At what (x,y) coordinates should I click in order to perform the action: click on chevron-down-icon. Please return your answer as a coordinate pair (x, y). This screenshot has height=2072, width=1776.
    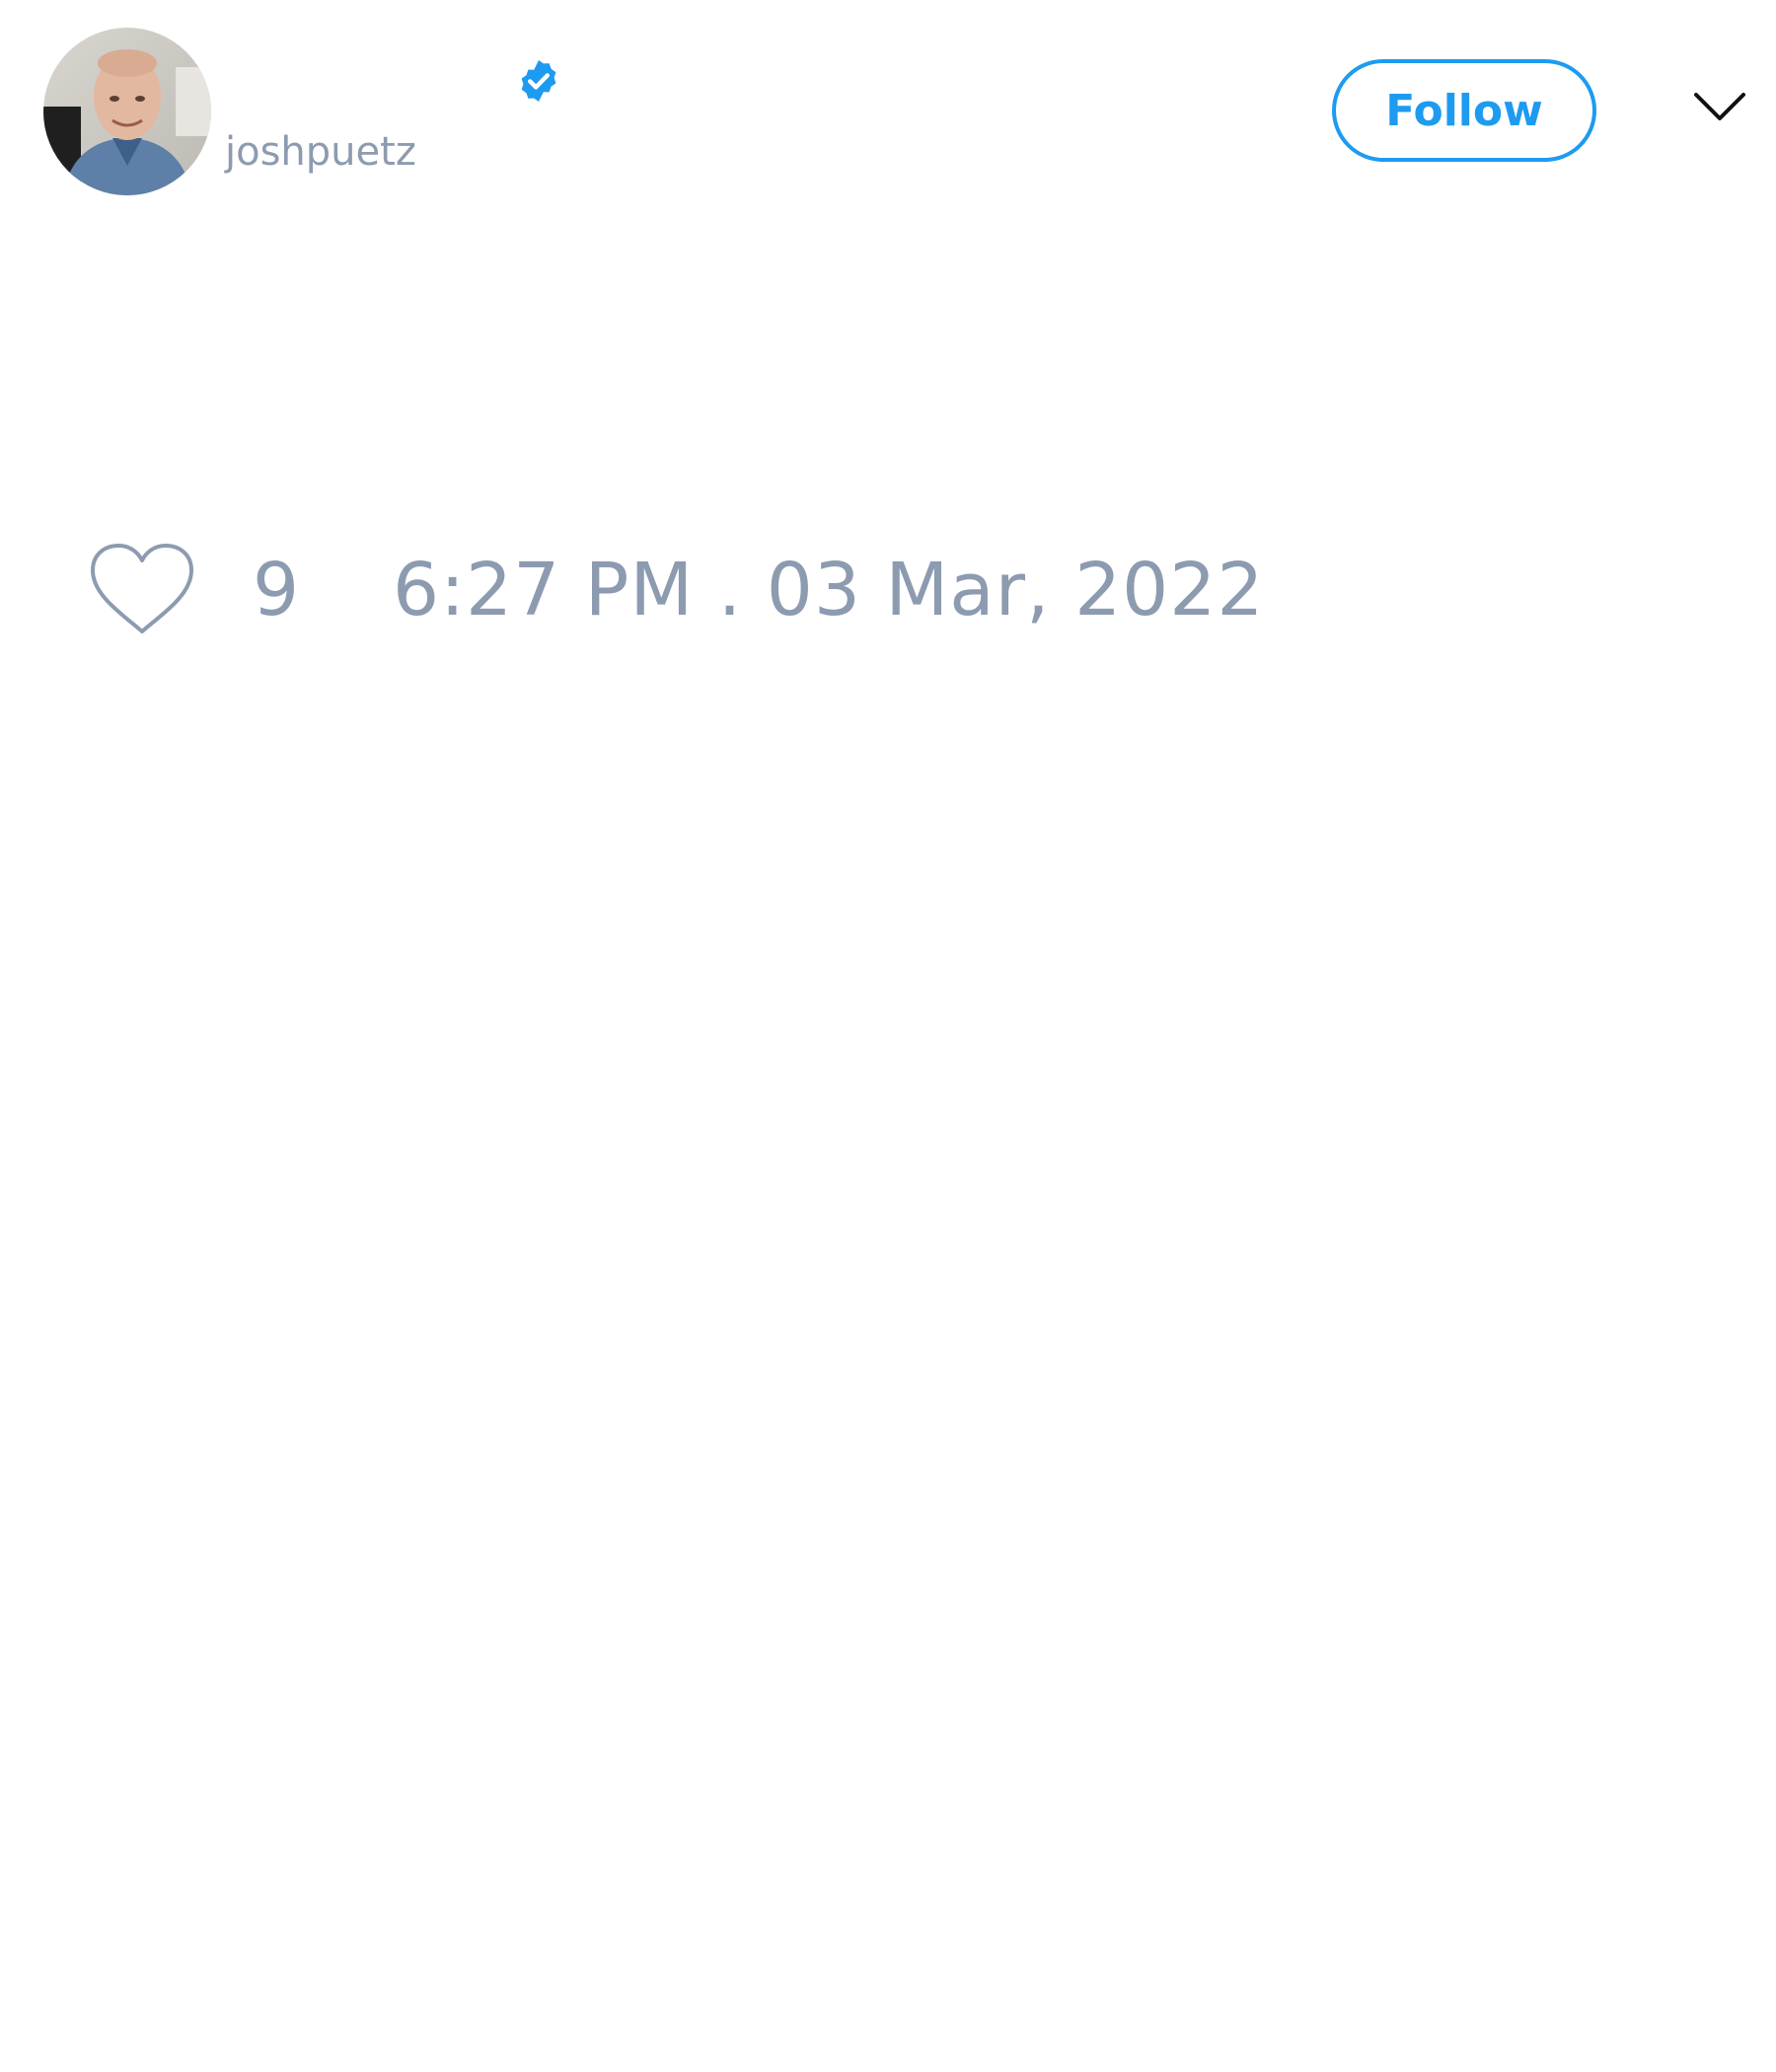
    Looking at the image, I should click on (1720, 108).